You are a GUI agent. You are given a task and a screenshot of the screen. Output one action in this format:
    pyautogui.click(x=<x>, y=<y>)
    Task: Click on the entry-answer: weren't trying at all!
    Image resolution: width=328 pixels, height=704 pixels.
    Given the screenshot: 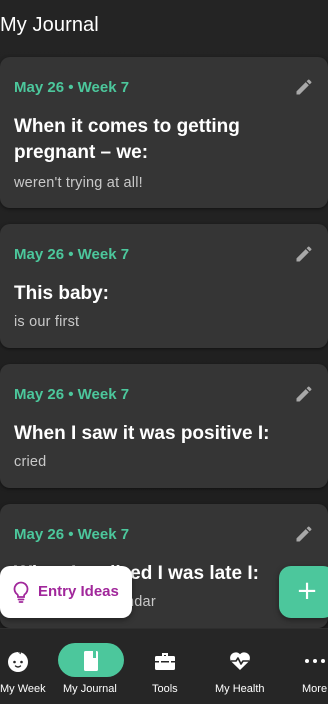 What is the action you would take?
    pyautogui.click(x=78, y=183)
    